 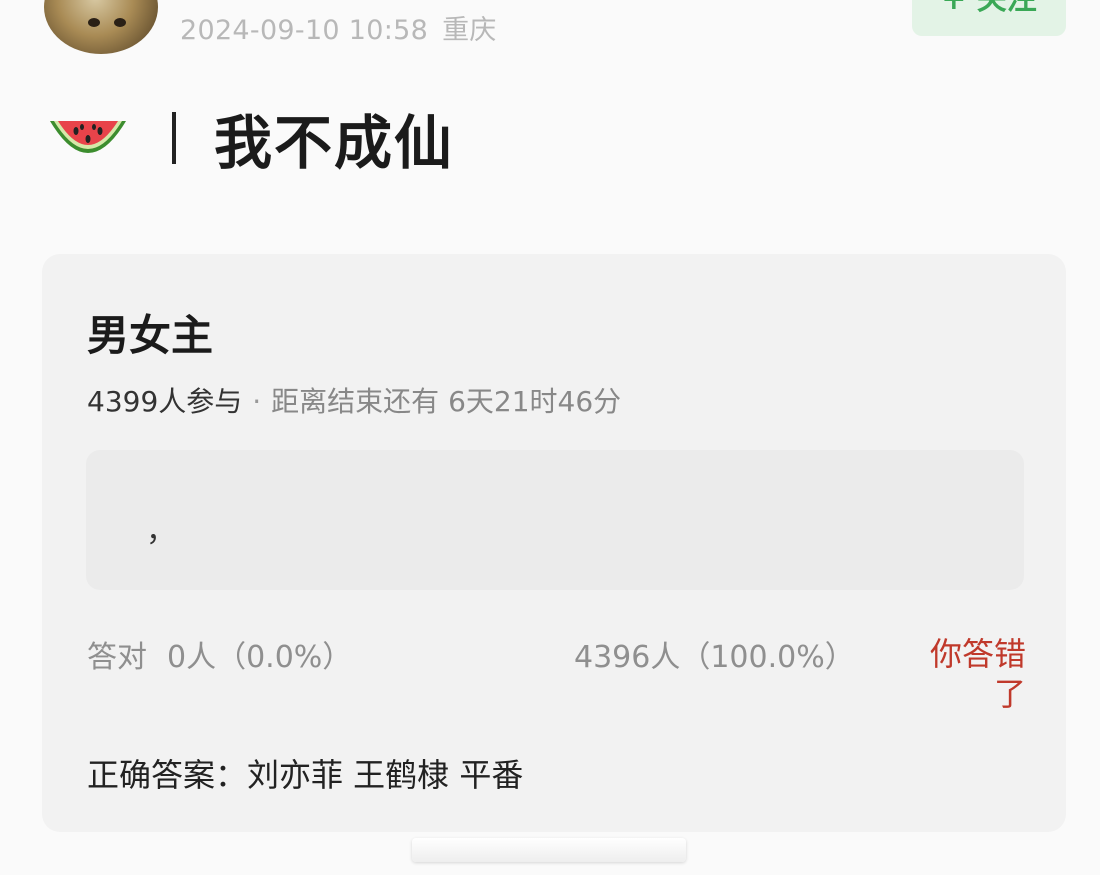 I want to click on post-meta: 2024-09-10 10:58 重庆, so click(x=338, y=27).